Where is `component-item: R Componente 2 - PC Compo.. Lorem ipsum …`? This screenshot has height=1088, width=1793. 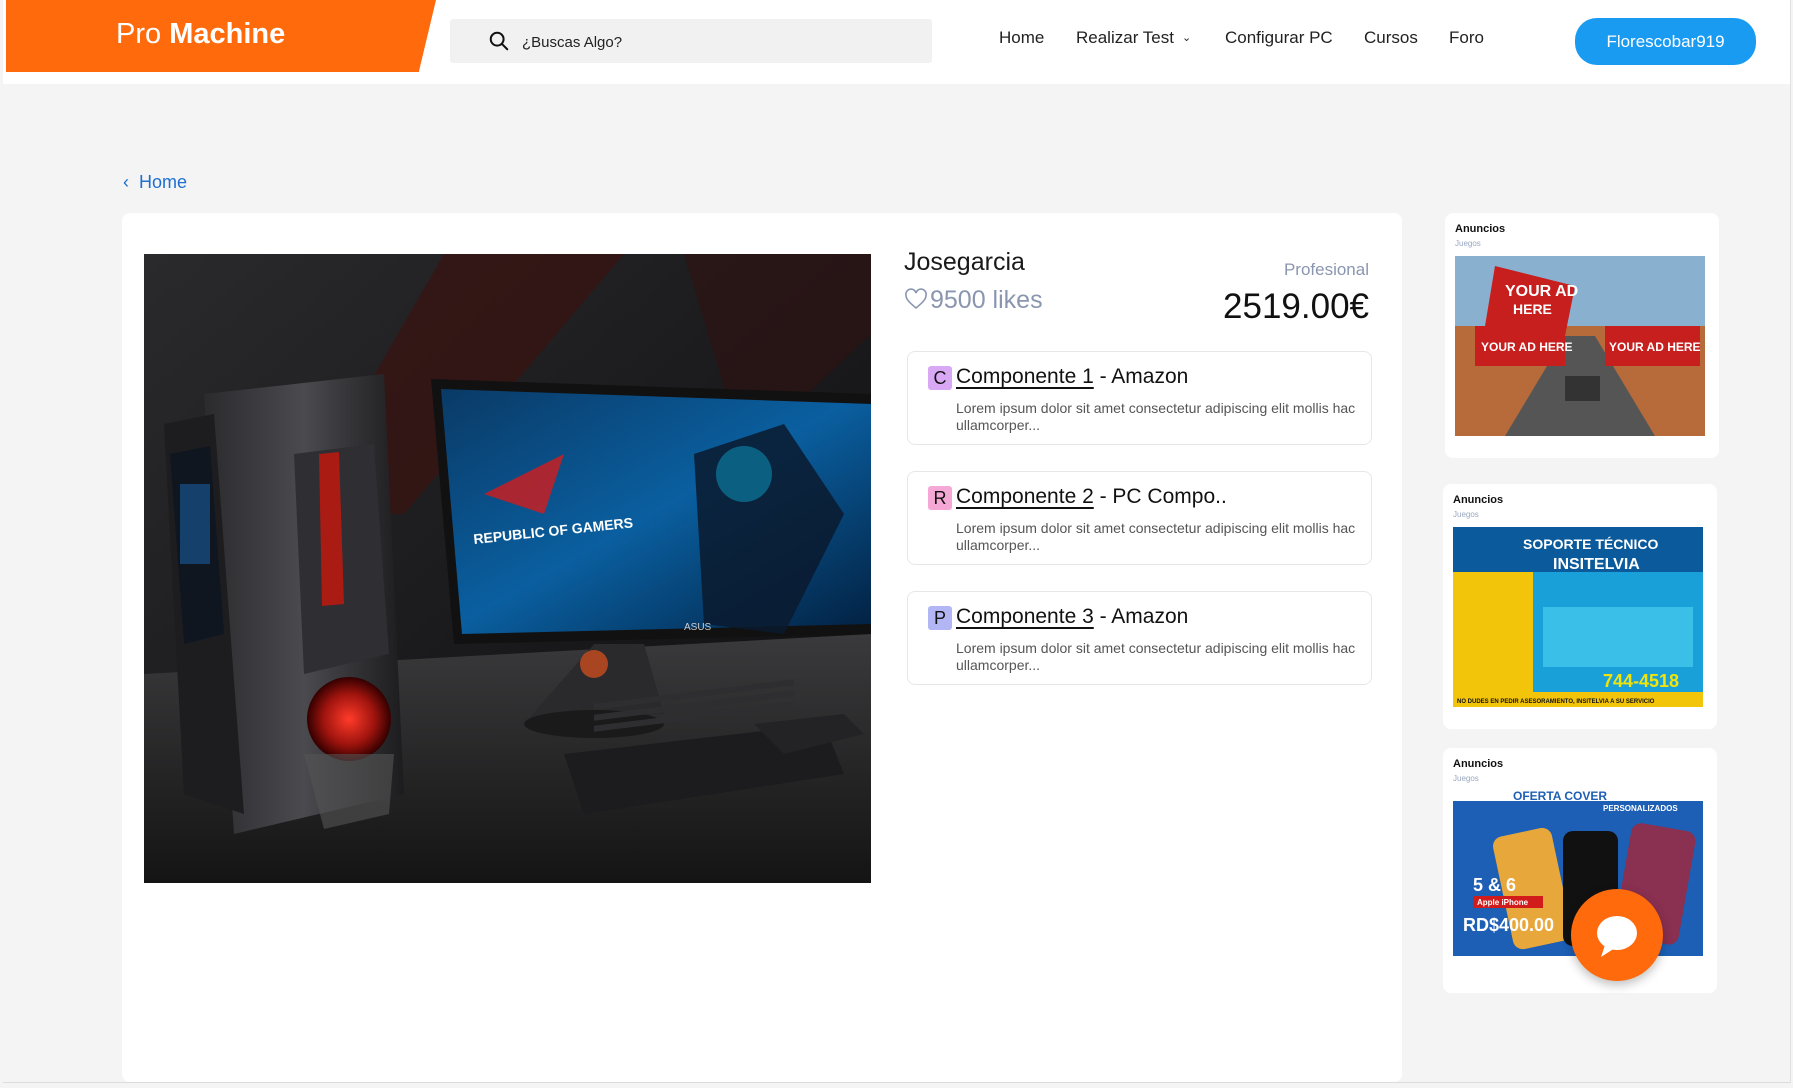
component-item: R Componente 2 - PC Compo.. Lorem ipsum … is located at coordinates (1139, 518).